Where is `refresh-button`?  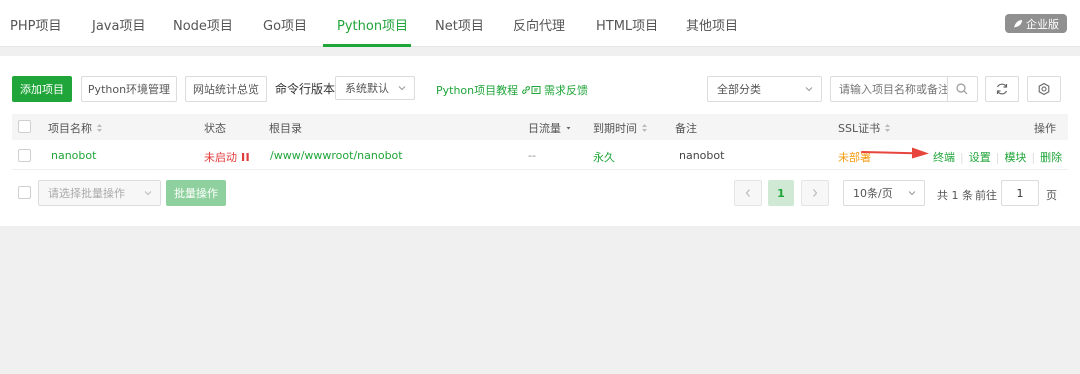
refresh-button is located at coordinates (1002, 89).